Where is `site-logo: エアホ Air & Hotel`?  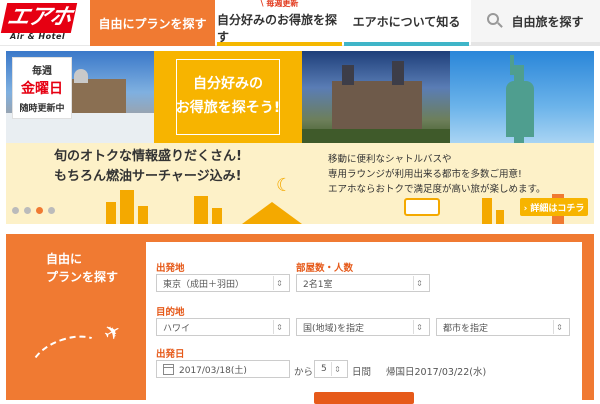
site-logo: エアホ Air & Hotel is located at coordinates (42, 23).